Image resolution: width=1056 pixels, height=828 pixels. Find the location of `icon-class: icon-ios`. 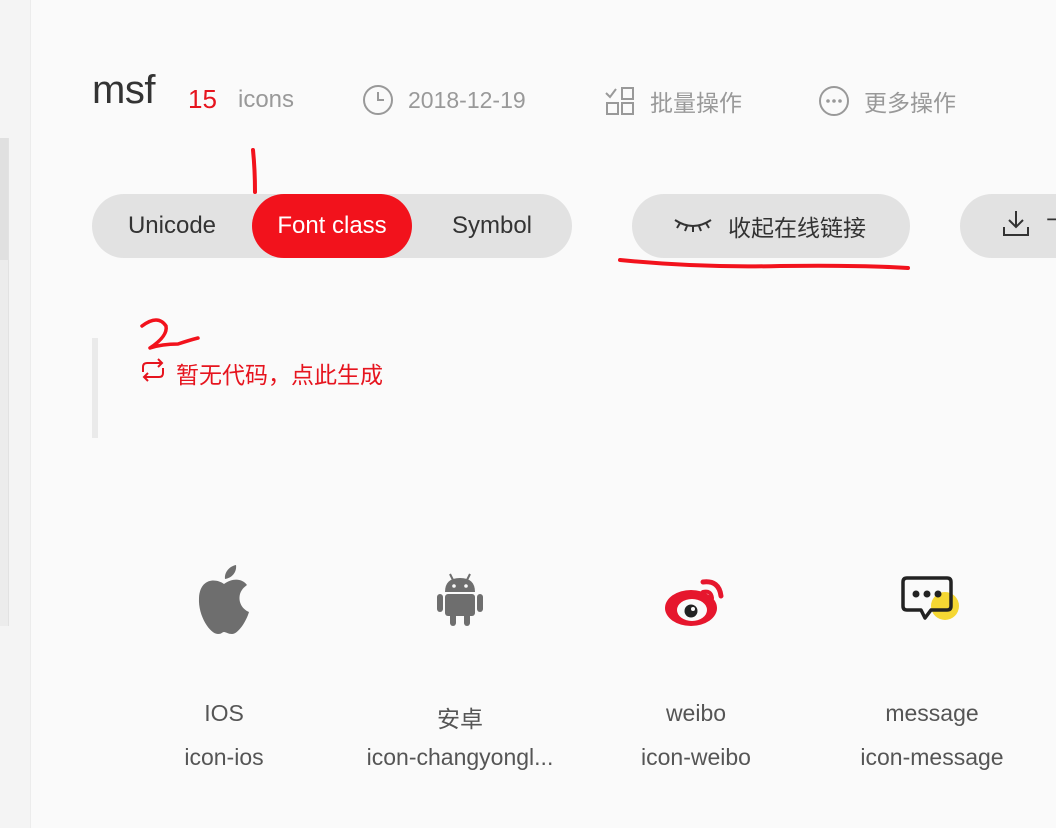

icon-class: icon-ios is located at coordinates (224, 757).